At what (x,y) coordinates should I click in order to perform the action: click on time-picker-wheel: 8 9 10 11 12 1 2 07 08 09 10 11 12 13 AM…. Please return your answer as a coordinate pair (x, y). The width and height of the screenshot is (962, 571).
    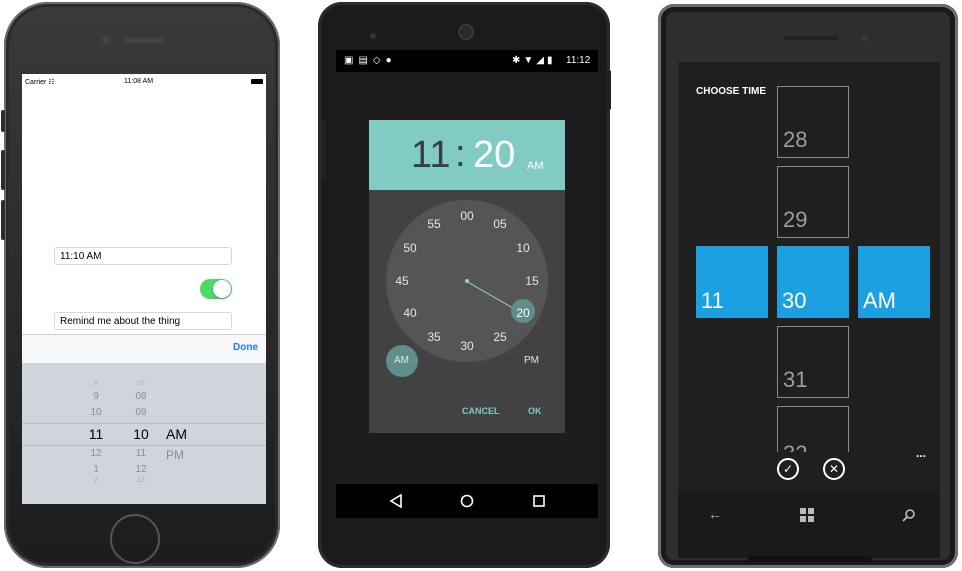
    Looking at the image, I should click on (144, 433).